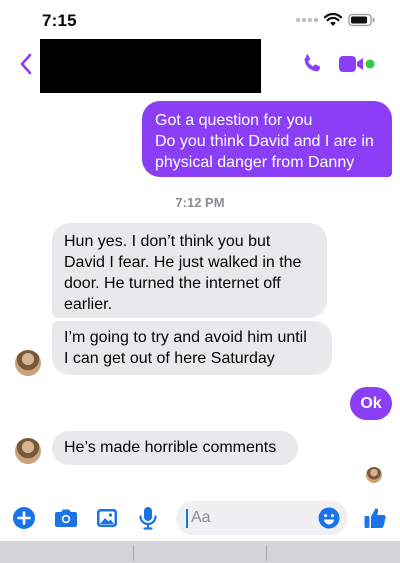 Image resolution: width=400 pixels, height=563 pixels. What do you see at coordinates (185, 337) in the screenshot?
I see `message-line: I’m going to try and avoid him until` at bounding box center [185, 337].